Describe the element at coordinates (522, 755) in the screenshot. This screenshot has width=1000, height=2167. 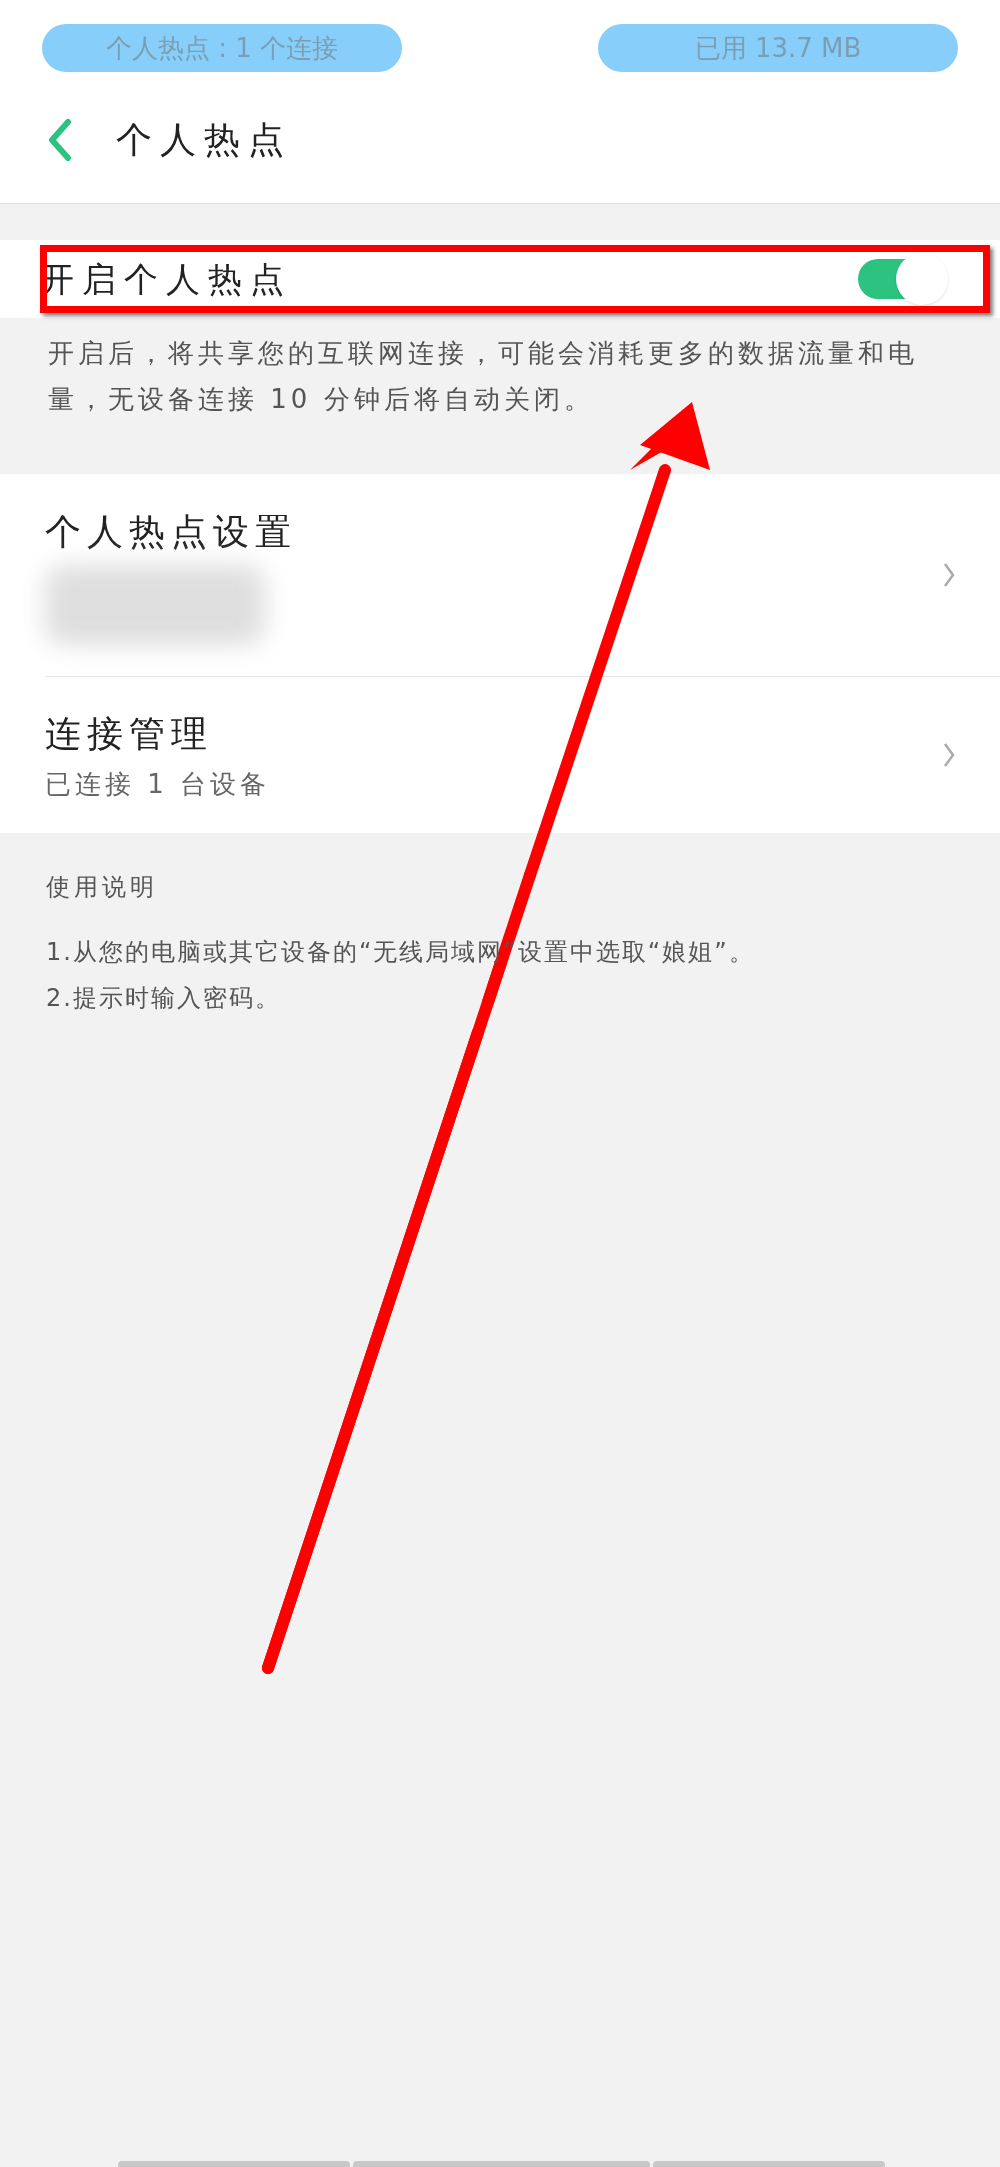
I see `settings-row: 连接管理 已连接 1 台设备` at that location.